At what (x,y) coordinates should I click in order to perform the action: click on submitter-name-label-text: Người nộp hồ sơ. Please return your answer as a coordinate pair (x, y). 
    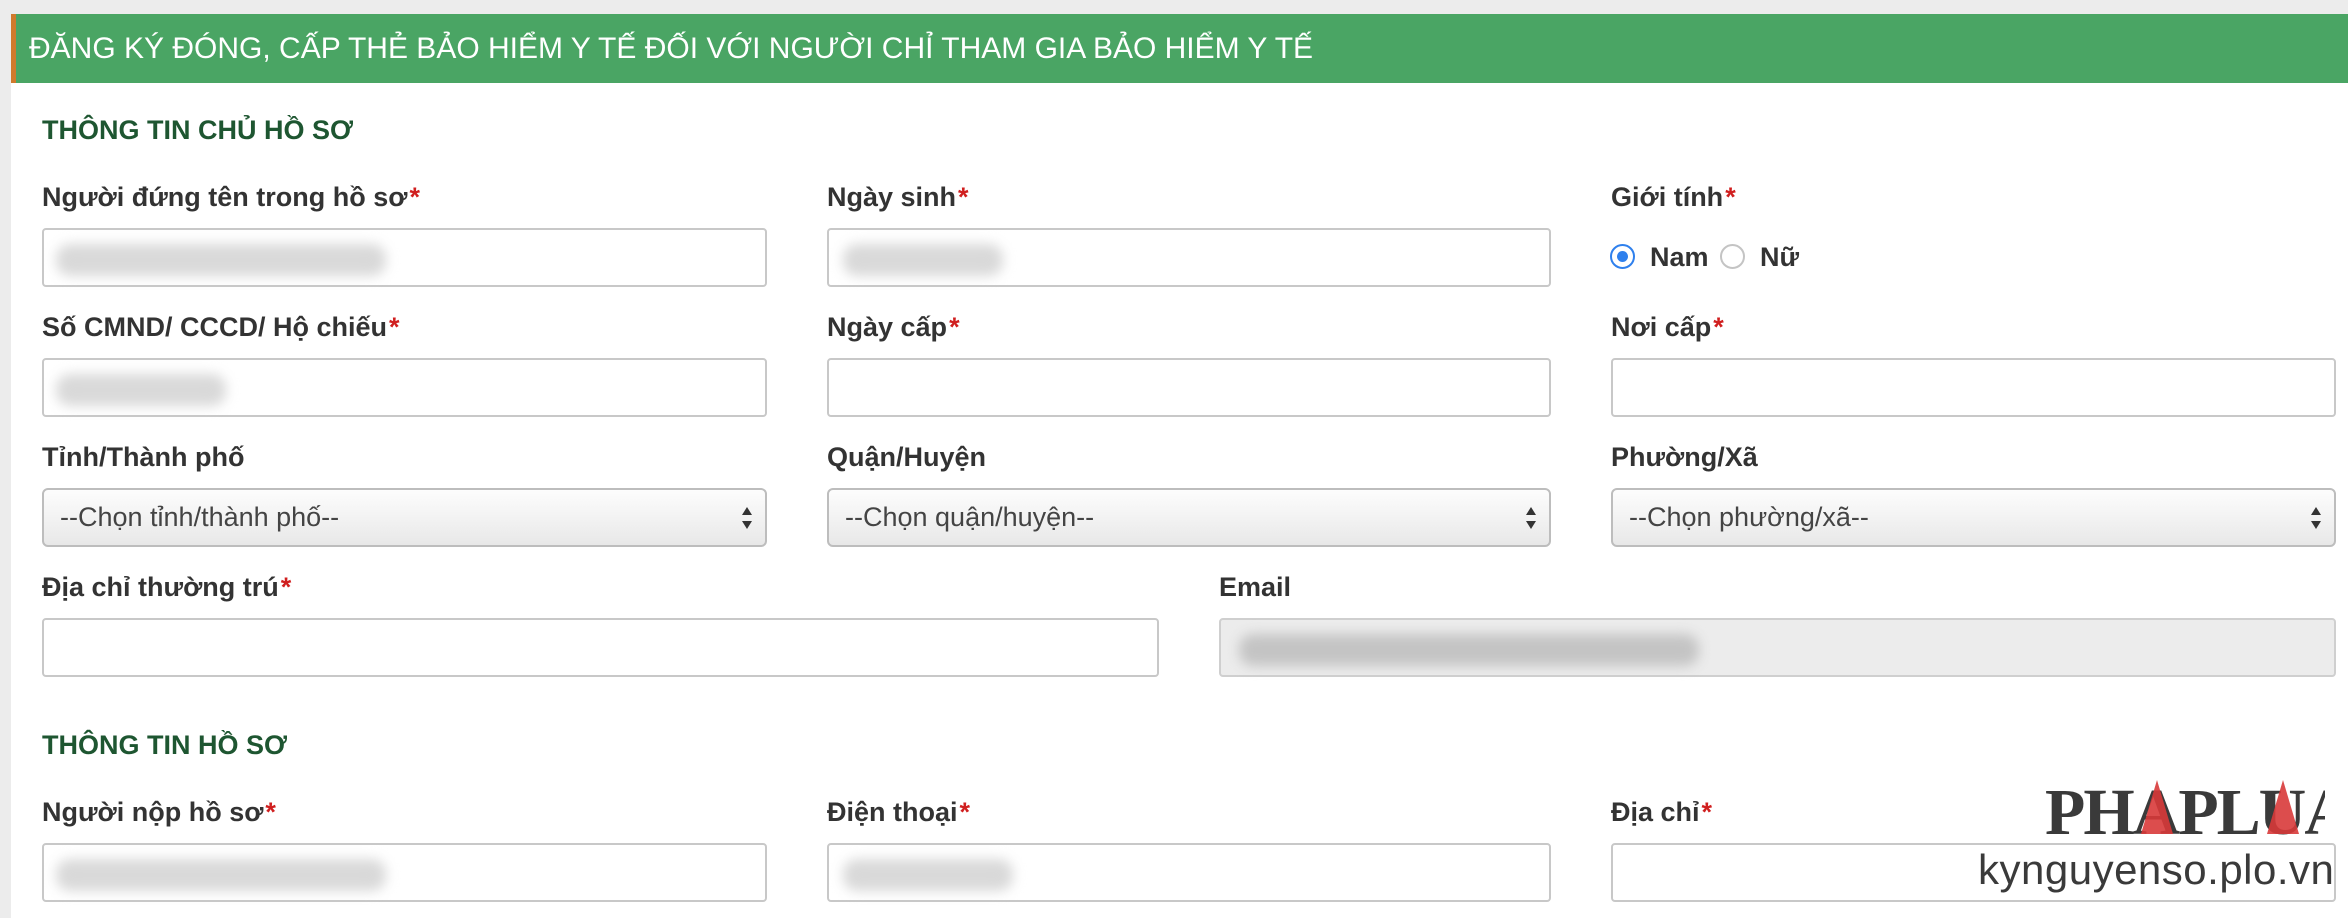
    Looking at the image, I should click on (153, 812).